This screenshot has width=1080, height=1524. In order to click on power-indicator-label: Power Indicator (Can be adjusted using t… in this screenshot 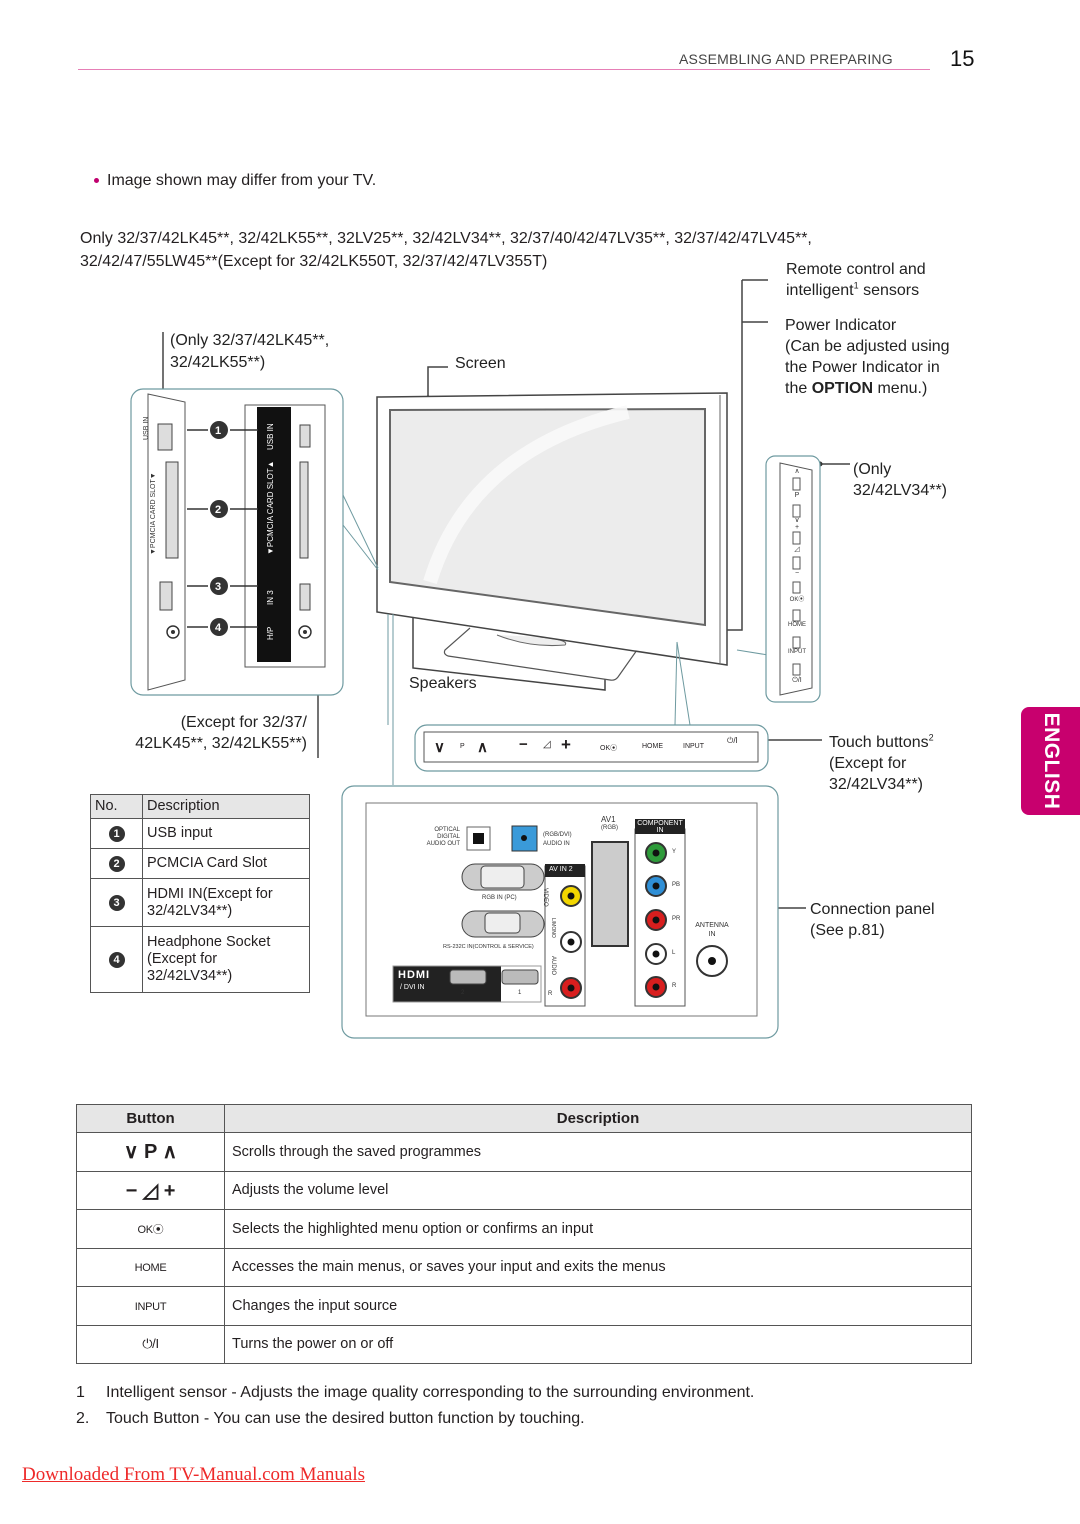, I will do `click(867, 357)`.